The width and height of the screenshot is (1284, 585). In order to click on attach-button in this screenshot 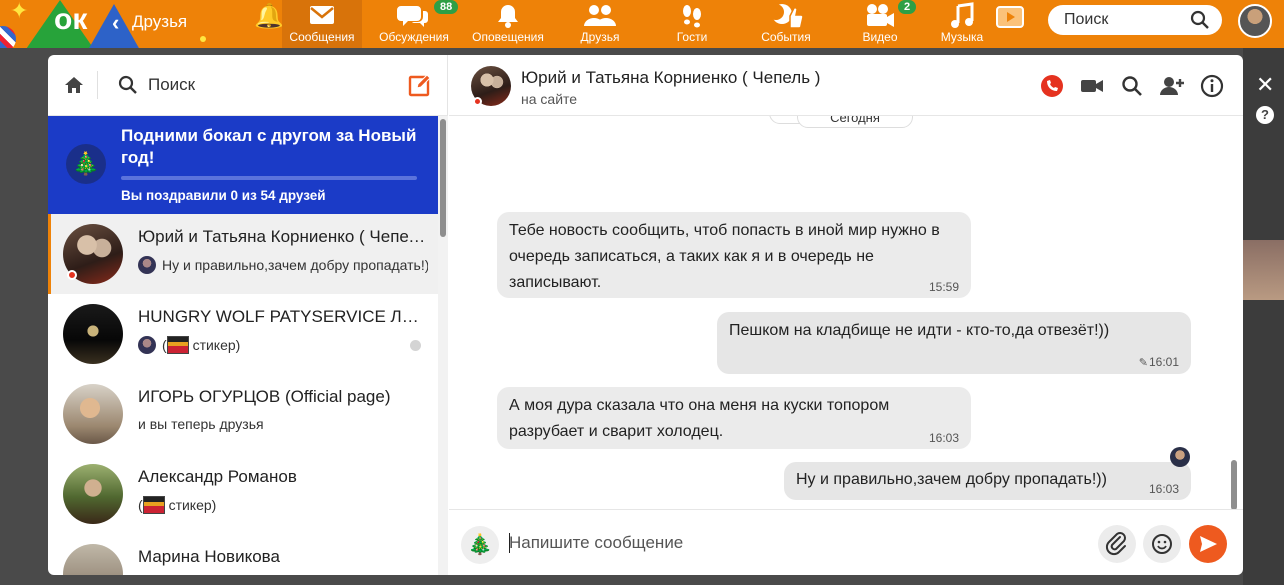, I will do `click(1117, 544)`.